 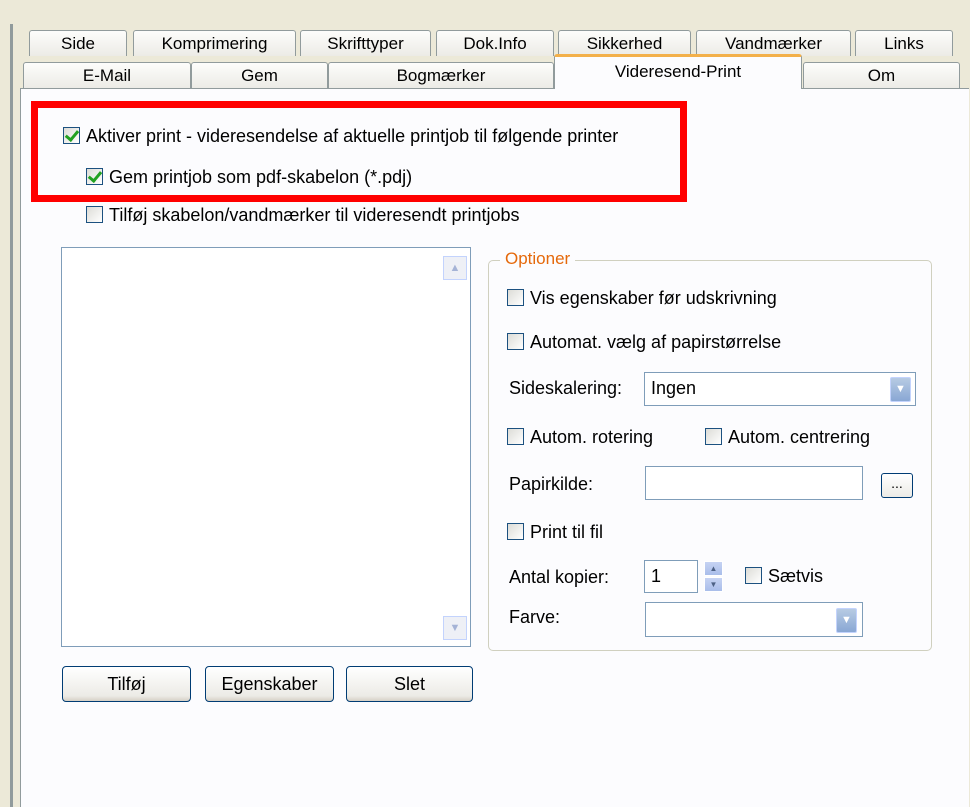 What do you see at coordinates (515, 436) in the screenshot?
I see `auto-rotate-checkbox` at bounding box center [515, 436].